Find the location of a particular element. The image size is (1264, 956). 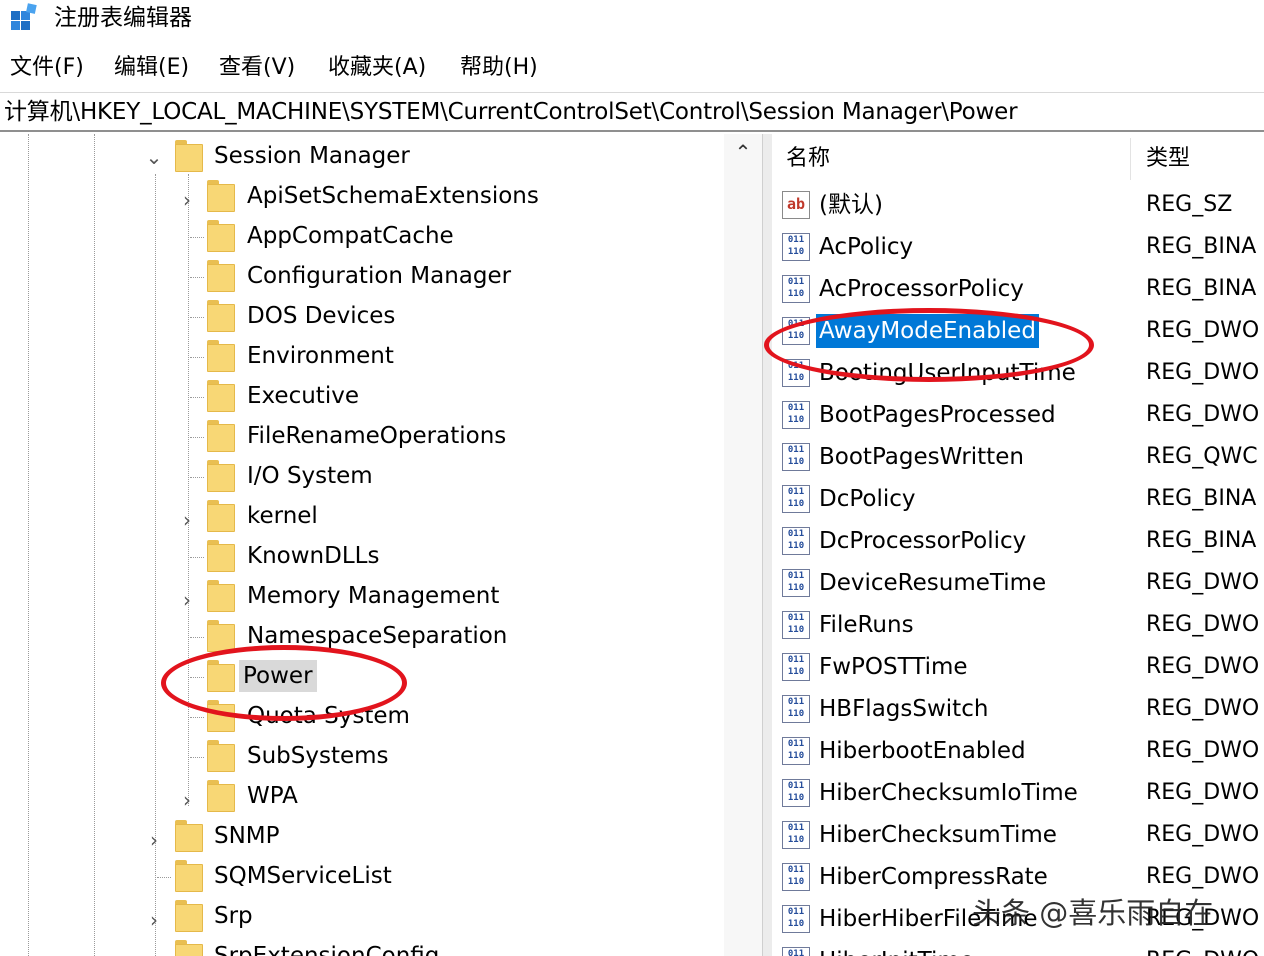

tree-node: KnownDLLs is located at coordinates (313, 556).